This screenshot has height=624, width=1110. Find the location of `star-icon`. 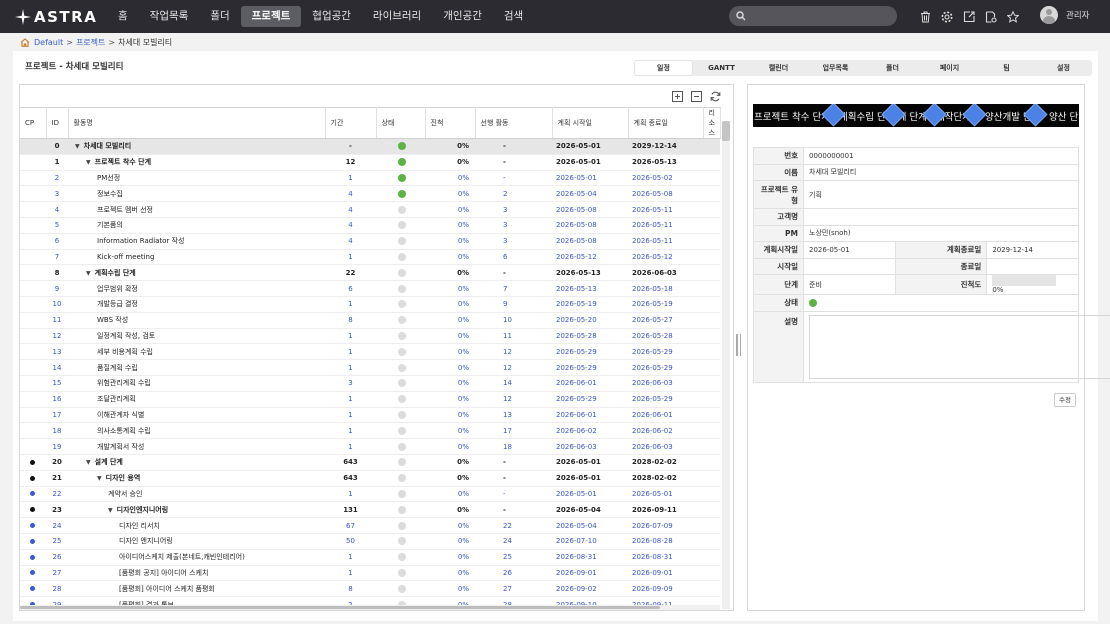

star-icon is located at coordinates (1013, 16).